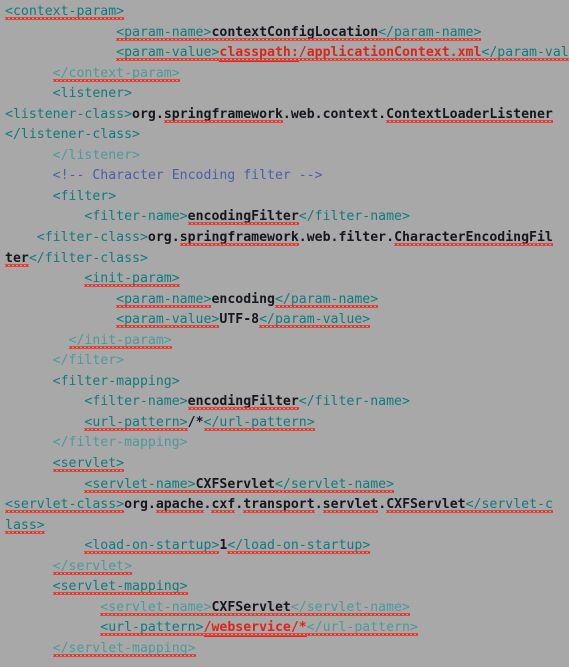 Image resolution: width=569 pixels, height=667 pixels. What do you see at coordinates (299, 546) in the screenshot?
I see `xml-tag: </load-on-startup>` at bounding box center [299, 546].